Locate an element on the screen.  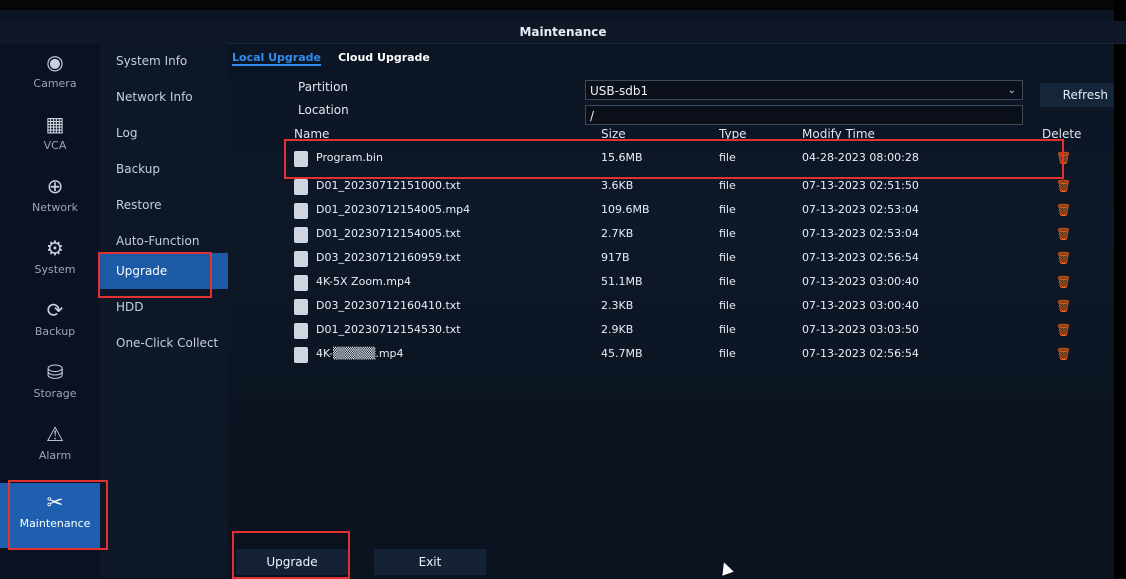
file-name: 4K-▒▒▒▒▒.mp4 is located at coordinates (360, 353).